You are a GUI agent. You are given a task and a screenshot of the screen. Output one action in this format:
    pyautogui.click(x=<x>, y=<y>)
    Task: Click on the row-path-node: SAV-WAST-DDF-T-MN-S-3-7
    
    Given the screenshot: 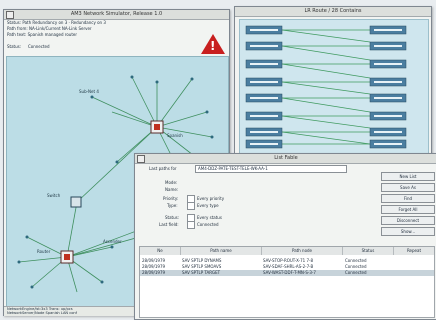 What is the action you would take?
    pyautogui.click(x=289, y=272)
    